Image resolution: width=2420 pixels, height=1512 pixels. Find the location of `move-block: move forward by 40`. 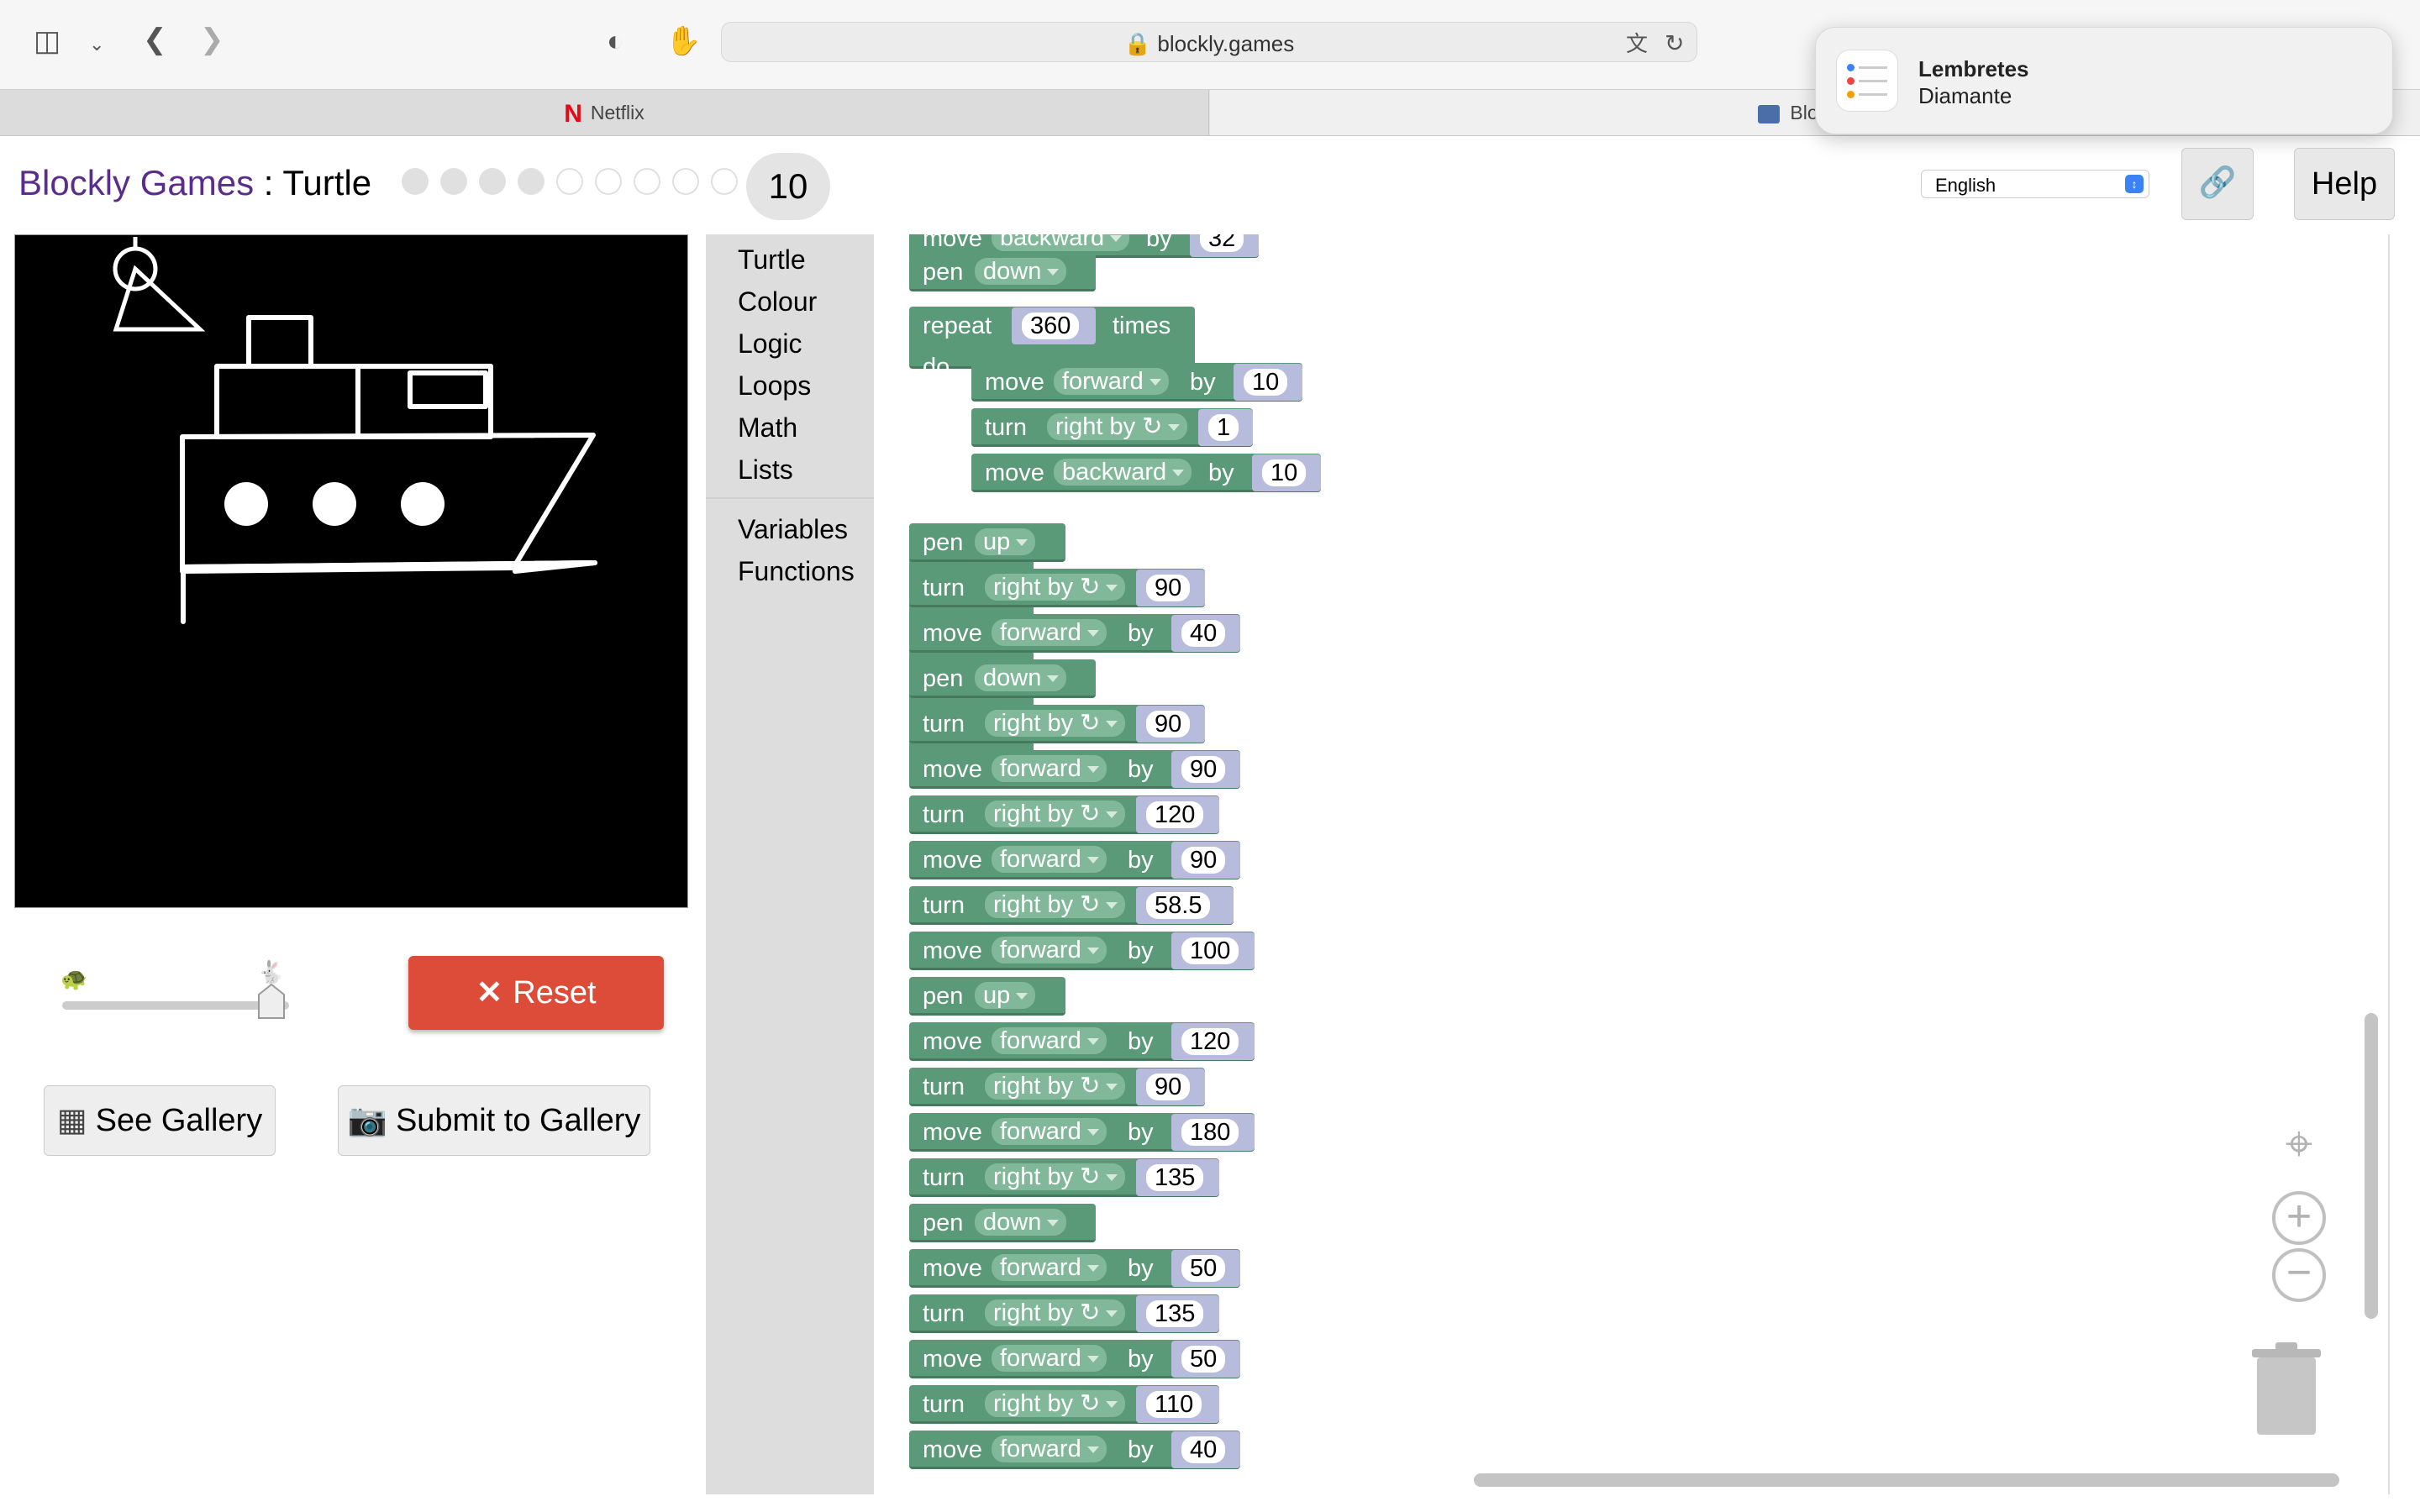

move-block: move forward by 40 is located at coordinates (1074, 1450).